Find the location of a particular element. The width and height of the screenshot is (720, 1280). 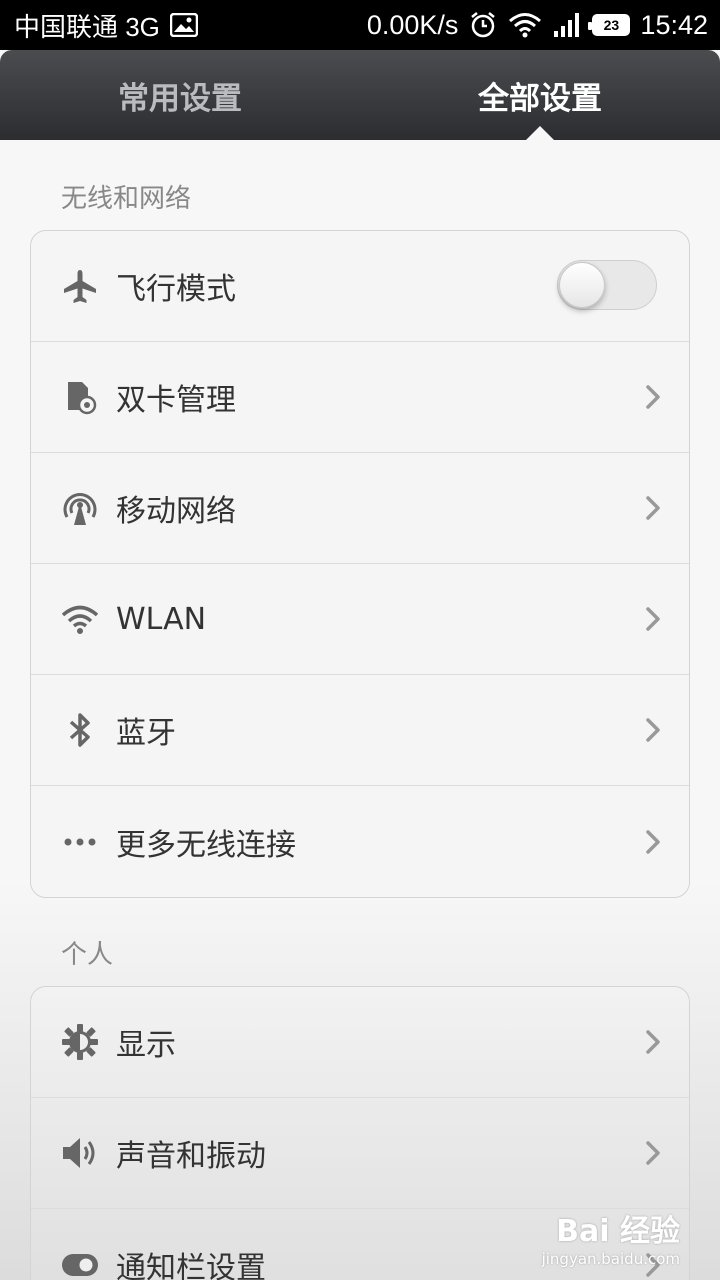

baidu-jingyan-watermark: Bai 经验 jingyan.baidu.com is located at coordinates (611, 1237).